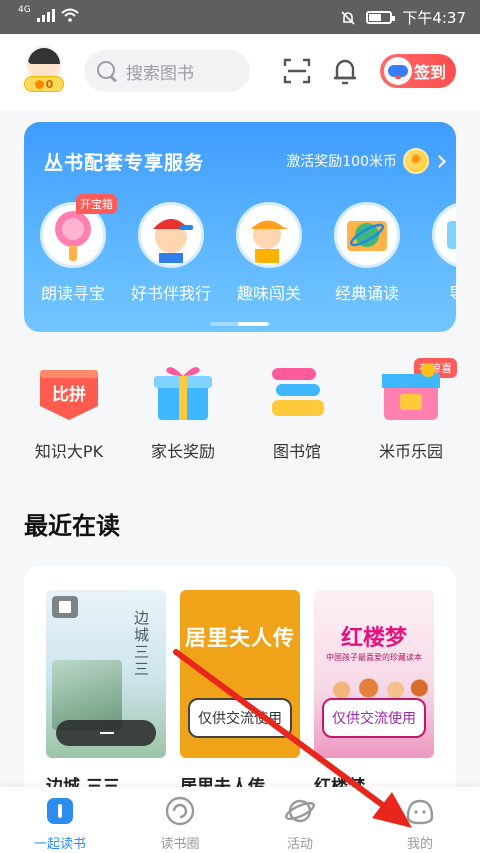 This screenshot has width=480, height=853. What do you see at coordinates (73, 236) in the screenshot?
I see `lollipop-icon` at bounding box center [73, 236].